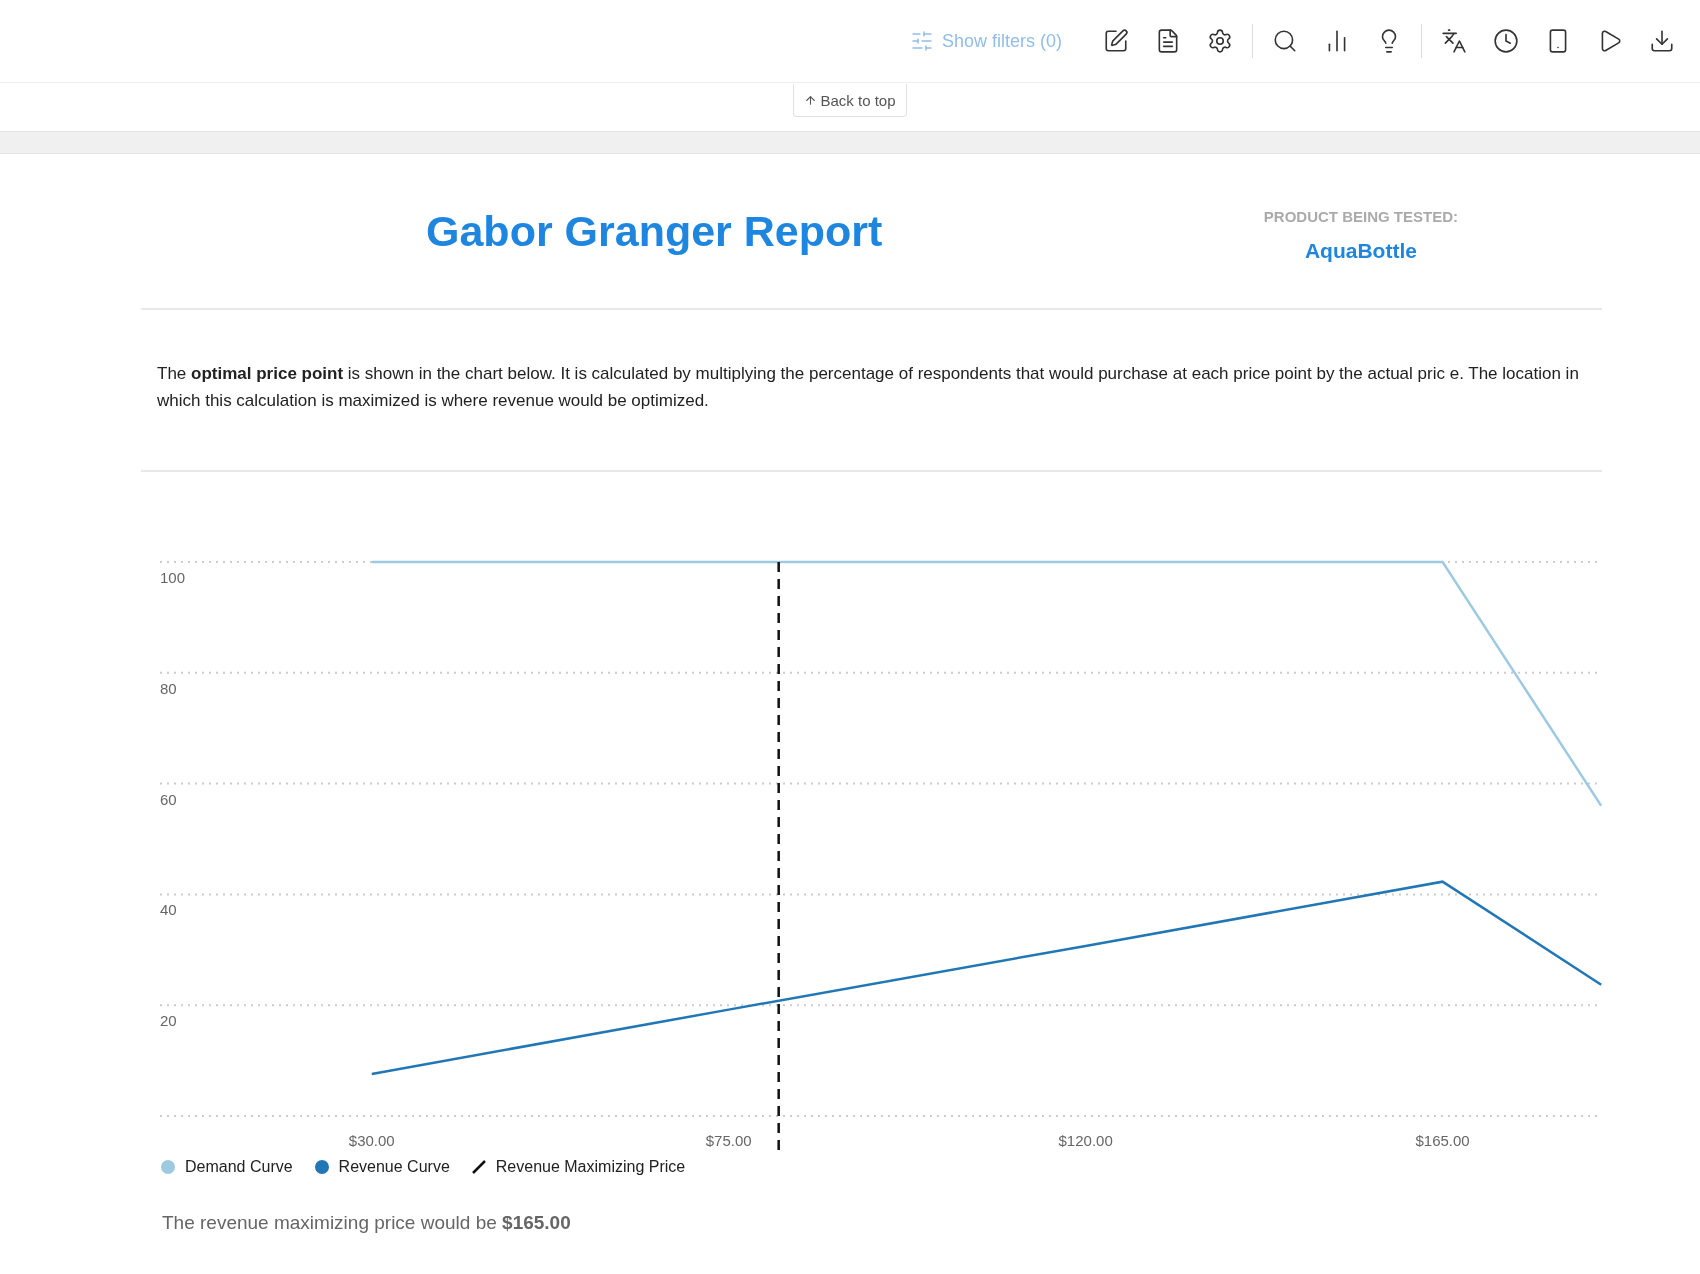 This screenshot has width=1700, height=1274. What do you see at coordinates (1662, 41) in the screenshot?
I see `download-icon` at bounding box center [1662, 41].